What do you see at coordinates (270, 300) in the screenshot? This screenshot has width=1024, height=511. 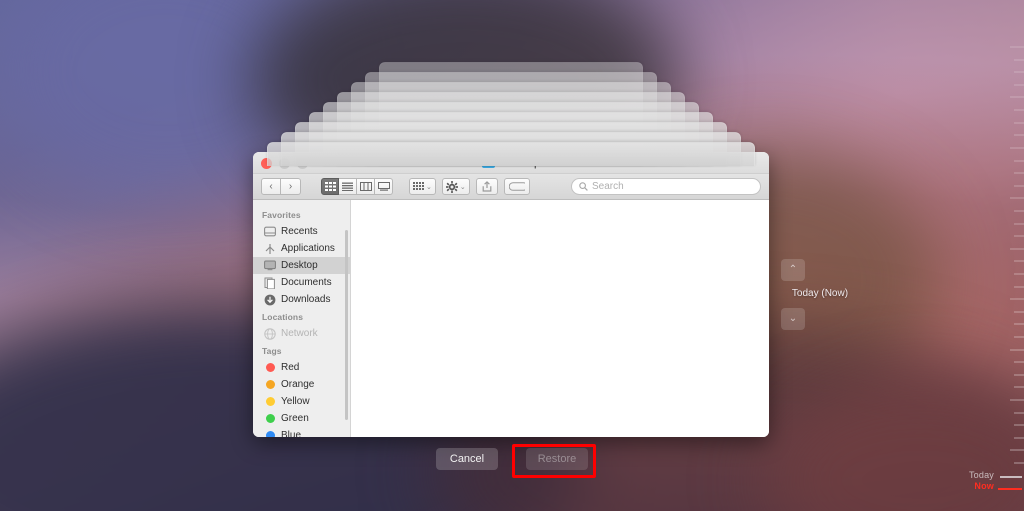 I see `downloads-icon` at bounding box center [270, 300].